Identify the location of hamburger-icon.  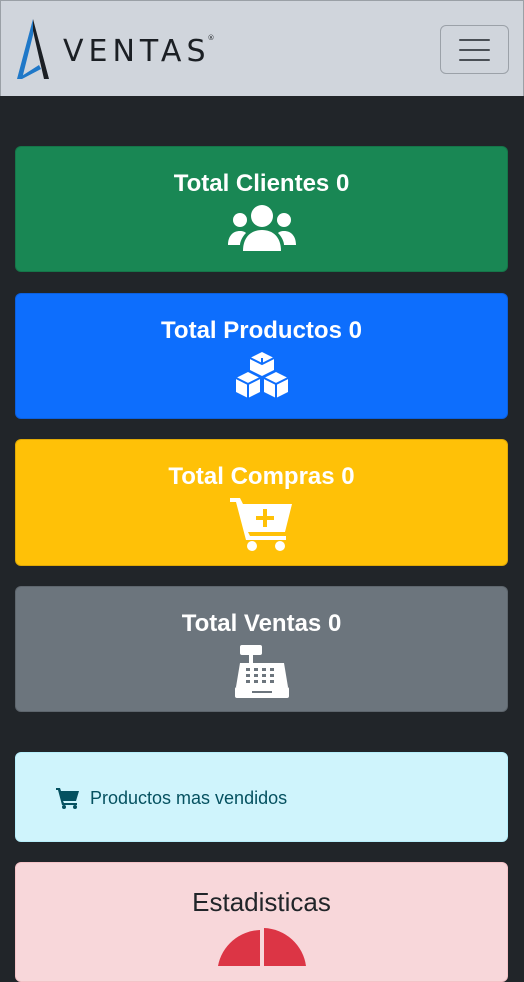
(474, 39).